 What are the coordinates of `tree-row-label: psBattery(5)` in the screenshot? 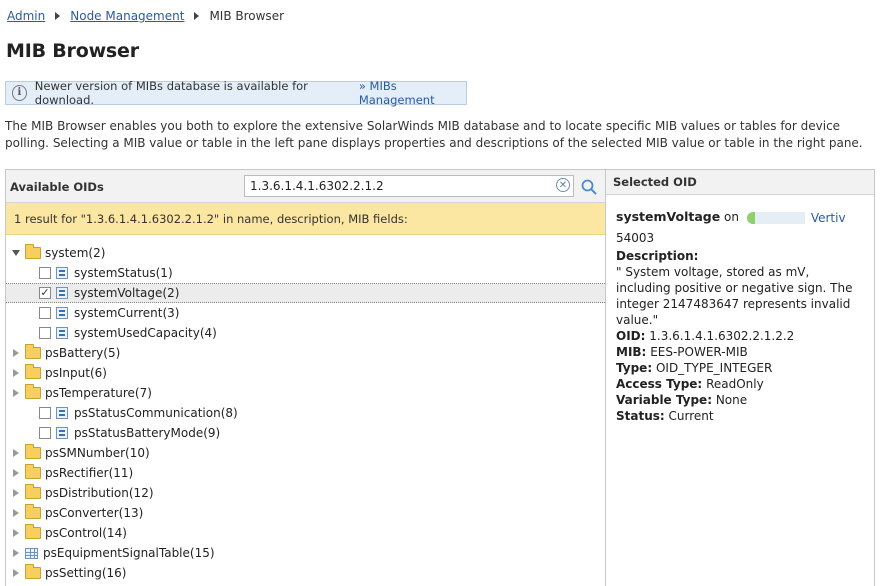 It's located at (83, 353).